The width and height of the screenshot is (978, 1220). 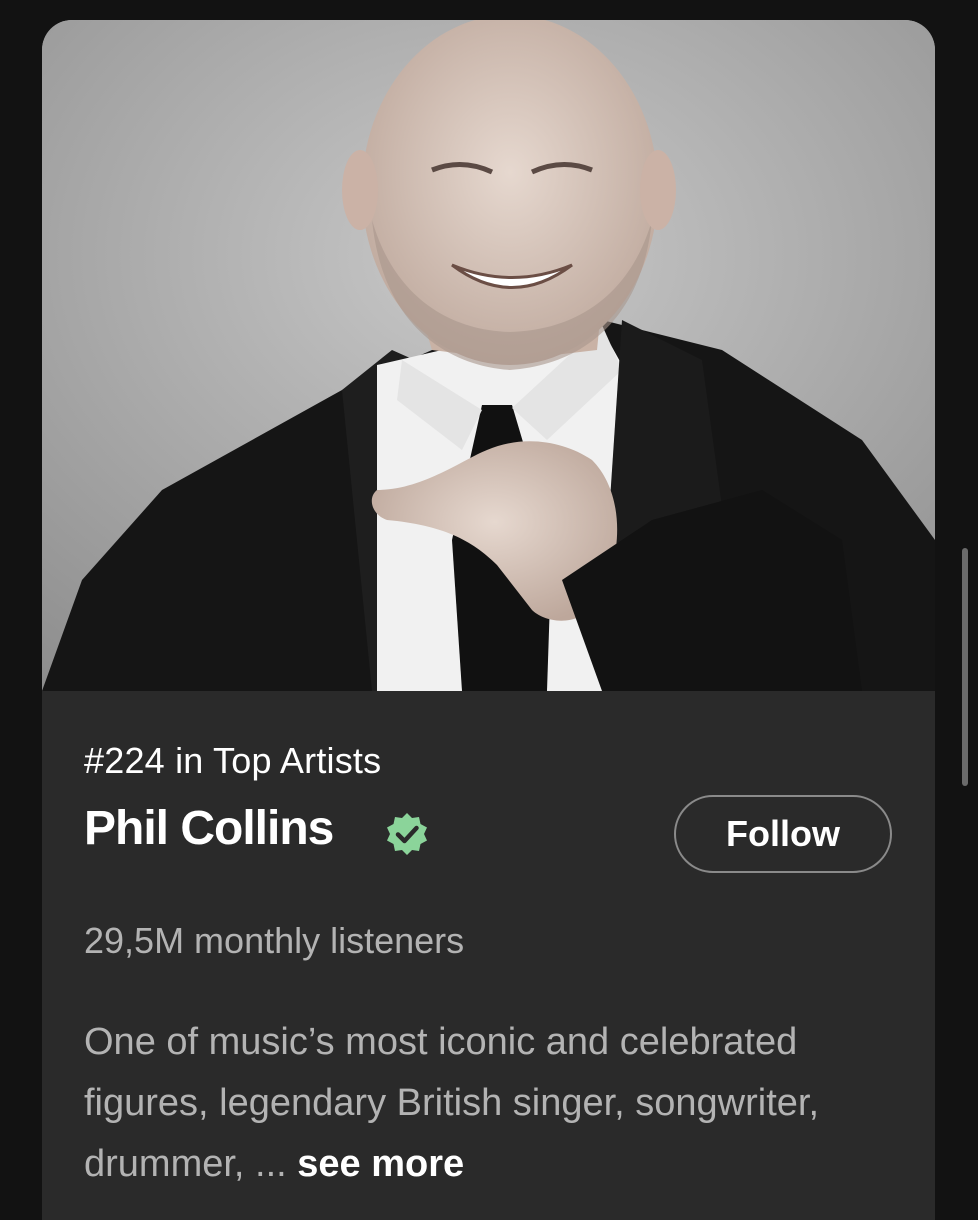 I want to click on monthly-listeners: 29,5M monthly listeners, so click(x=274, y=940).